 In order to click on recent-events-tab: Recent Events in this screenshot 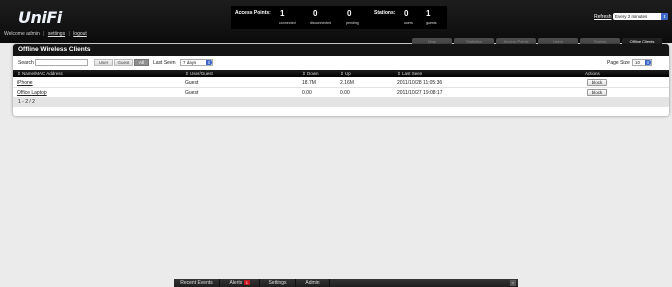, I will do `click(197, 283)`.